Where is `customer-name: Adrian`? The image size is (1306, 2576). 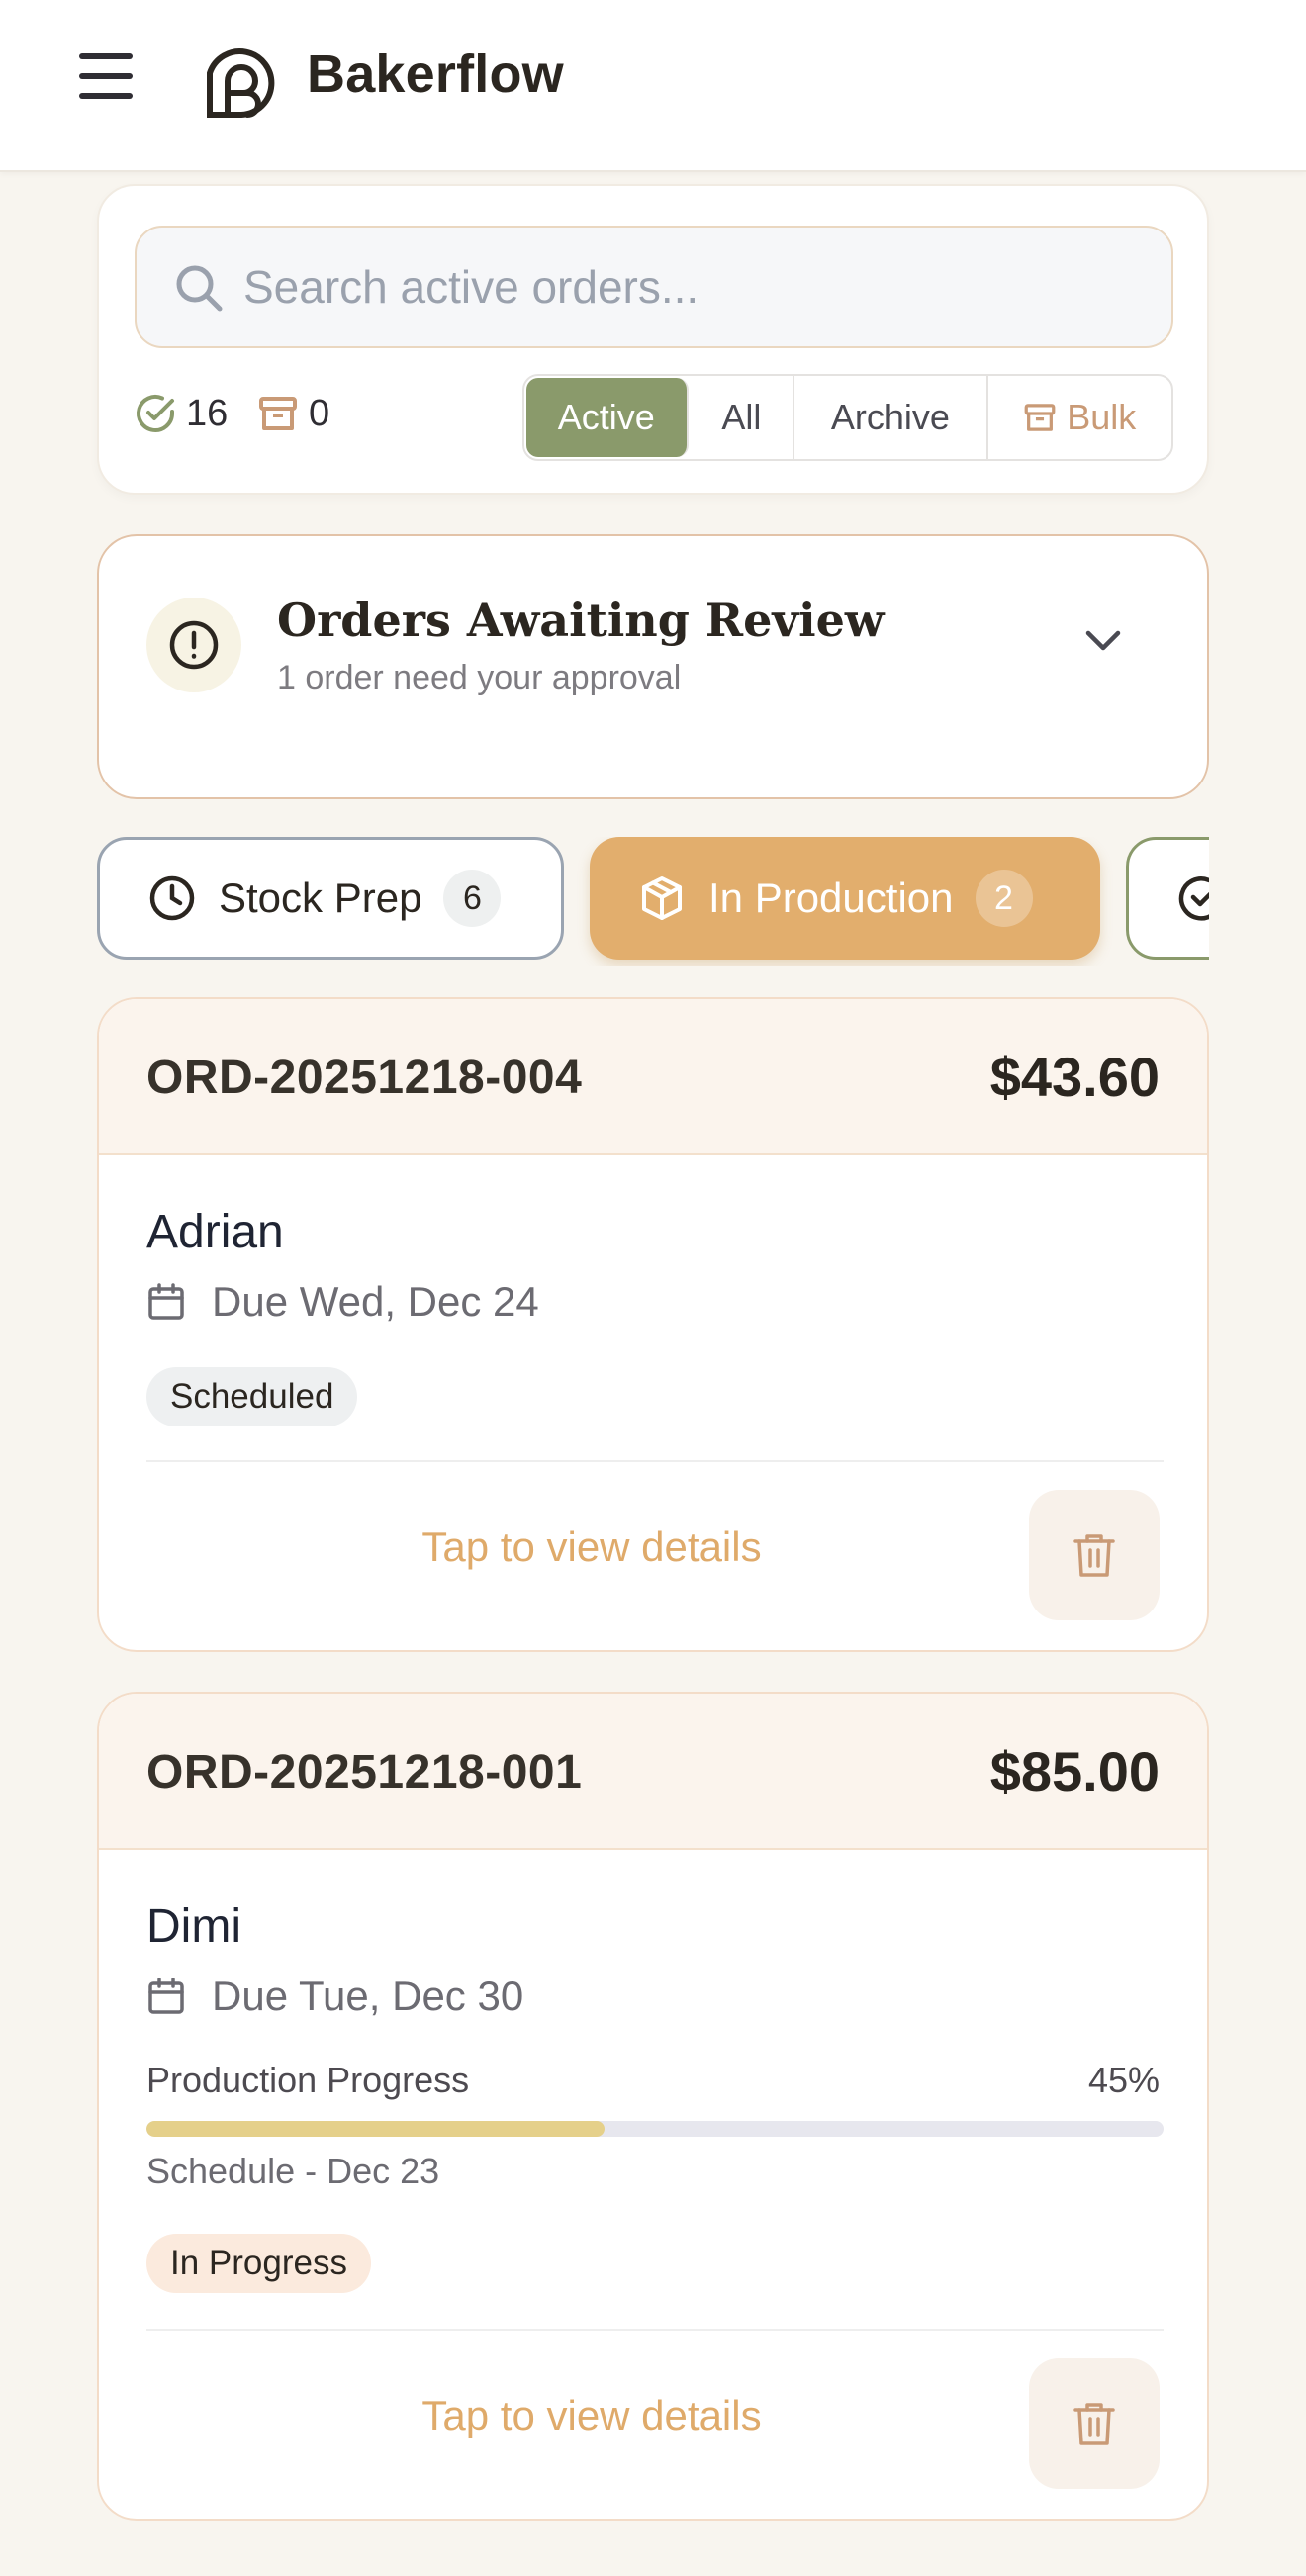
customer-name: Adrian is located at coordinates (215, 1232).